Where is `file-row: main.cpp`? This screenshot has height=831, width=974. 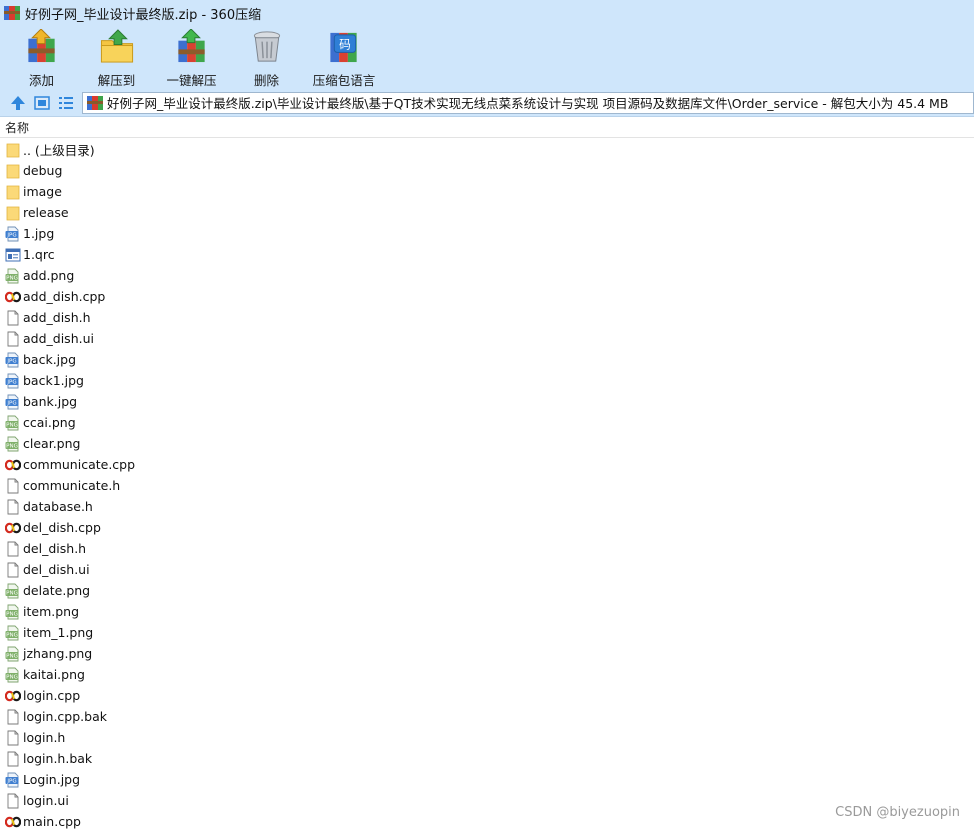 file-row: main.cpp is located at coordinates (487, 821).